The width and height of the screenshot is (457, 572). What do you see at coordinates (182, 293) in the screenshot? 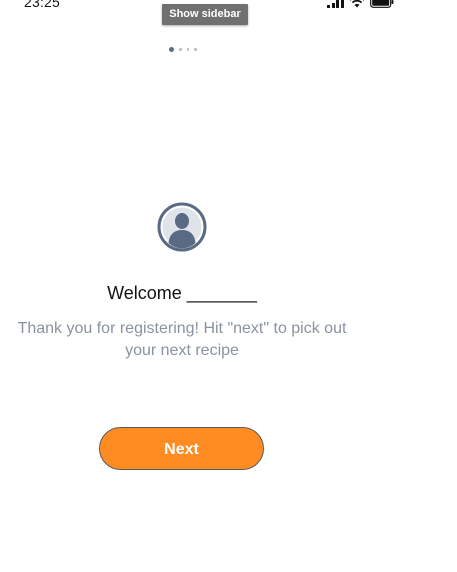
I see `welcome-title: Welcome _______` at bounding box center [182, 293].